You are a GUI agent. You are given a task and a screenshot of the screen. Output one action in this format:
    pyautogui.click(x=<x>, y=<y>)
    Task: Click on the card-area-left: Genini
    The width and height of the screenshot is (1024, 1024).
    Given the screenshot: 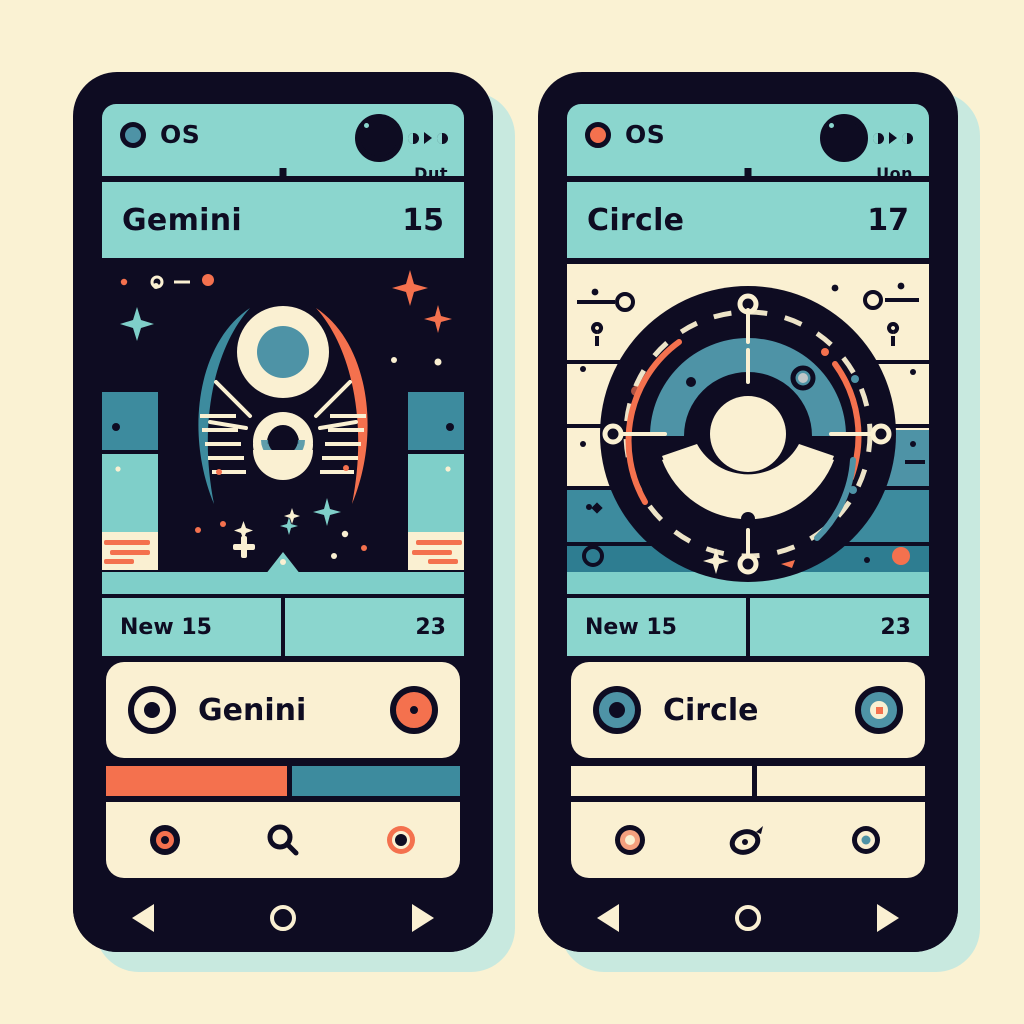 What is the action you would take?
    pyautogui.click(x=283, y=767)
    